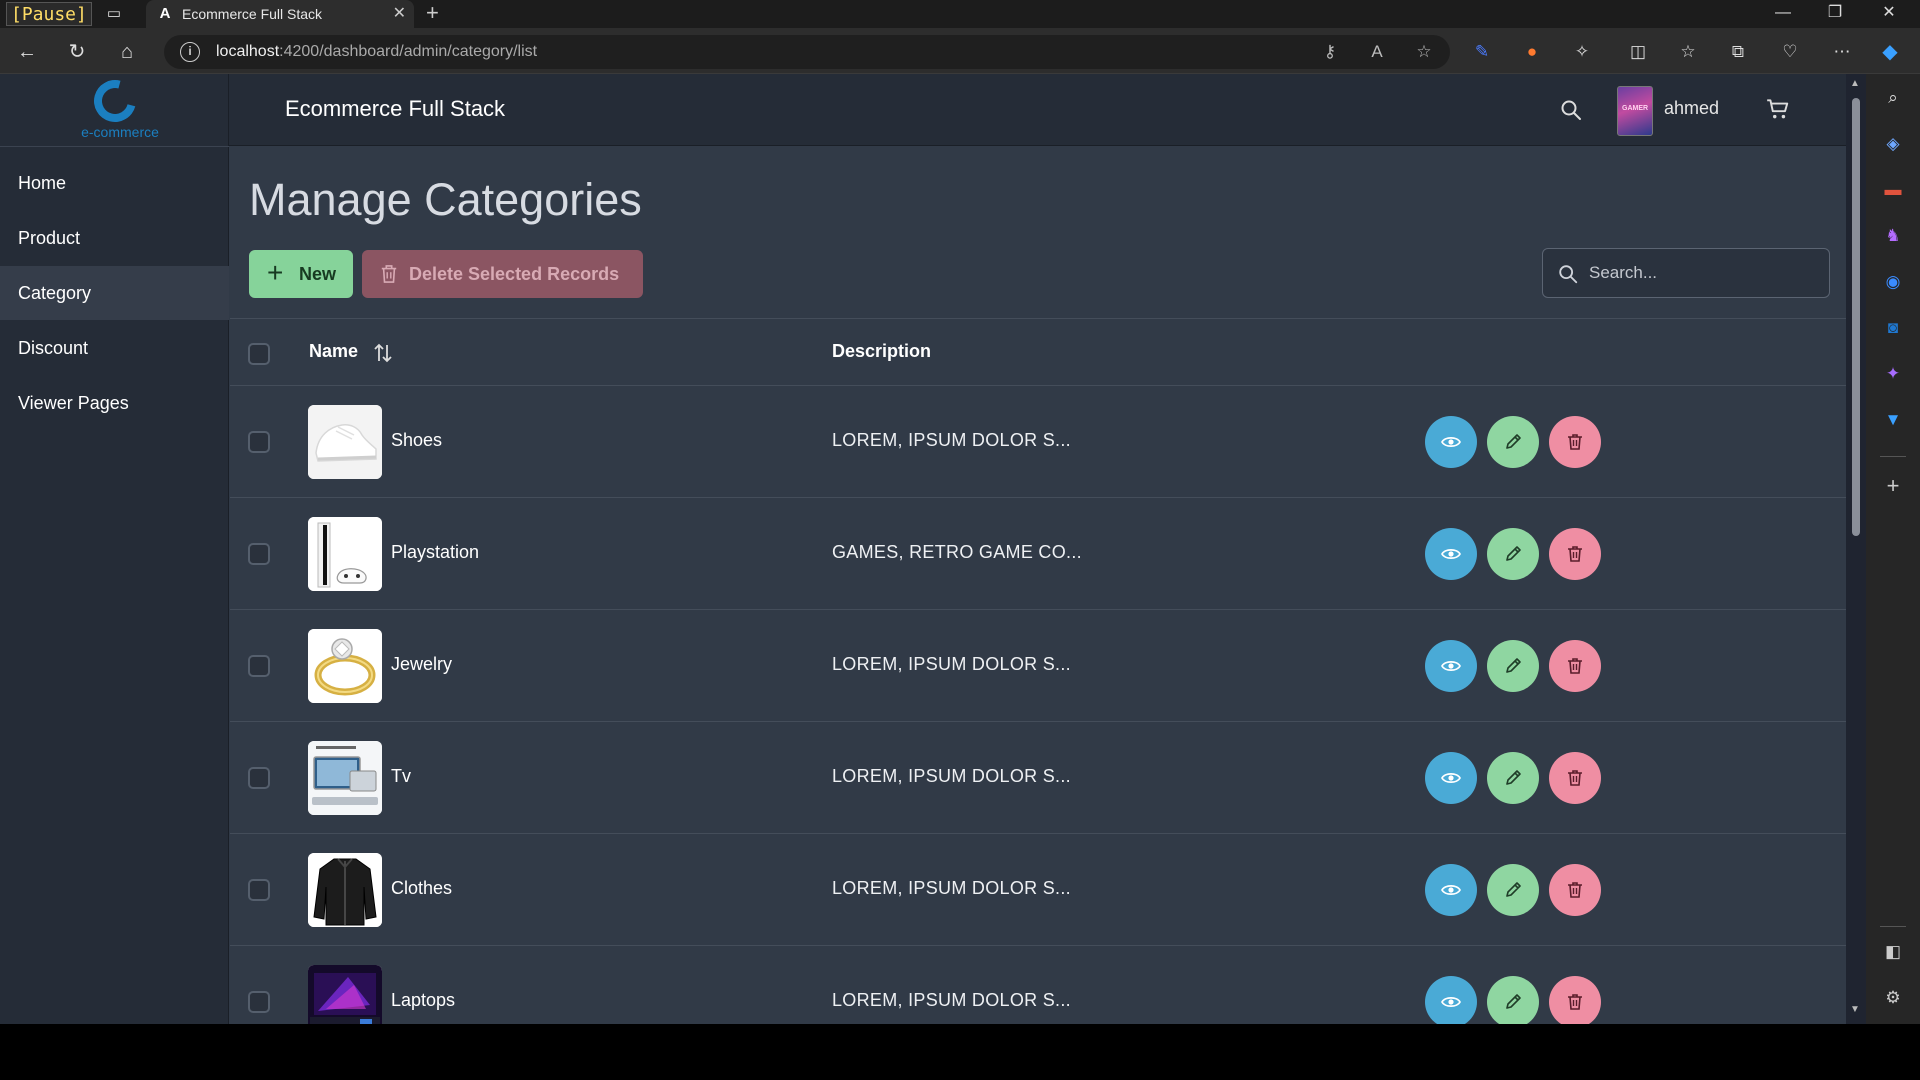 The width and height of the screenshot is (1920, 1080). What do you see at coordinates (399, 14) in the screenshot?
I see `close-tab-icon: ✕` at bounding box center [399, 14].